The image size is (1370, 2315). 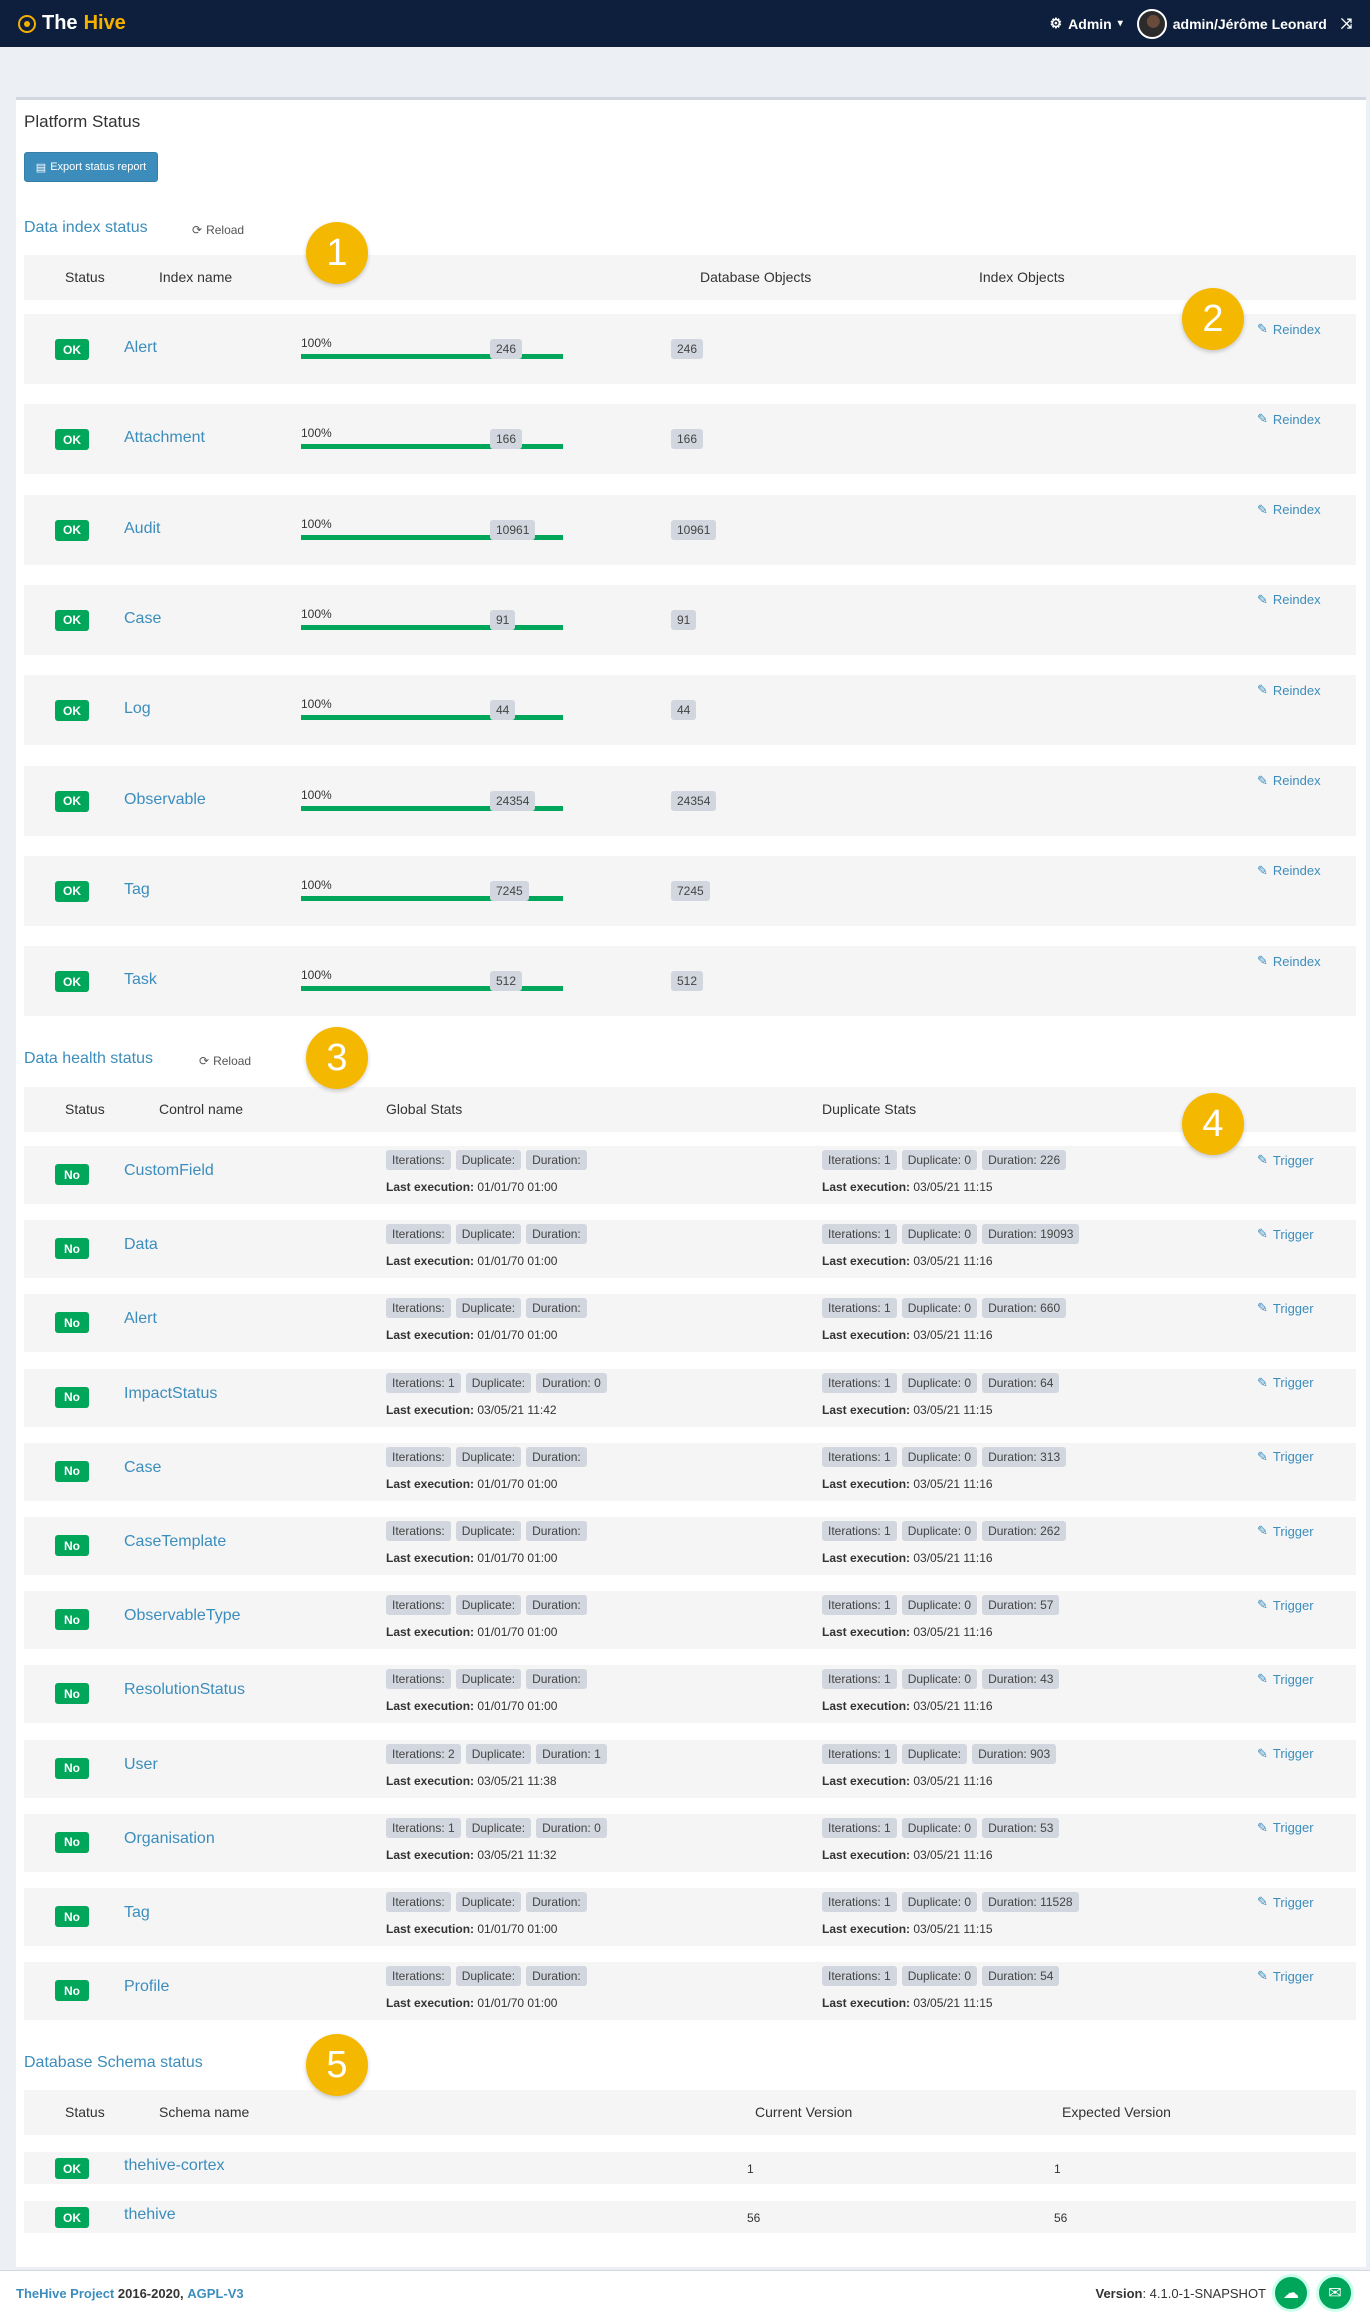 I want to click on control-name-link: Case, so click(x=142, y=1468).